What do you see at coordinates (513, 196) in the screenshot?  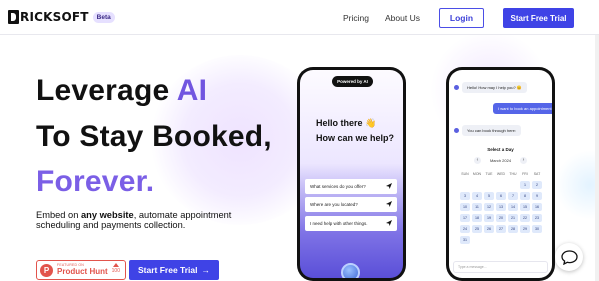 I see `calendar-day: 7` at bounding box center [513, 196].